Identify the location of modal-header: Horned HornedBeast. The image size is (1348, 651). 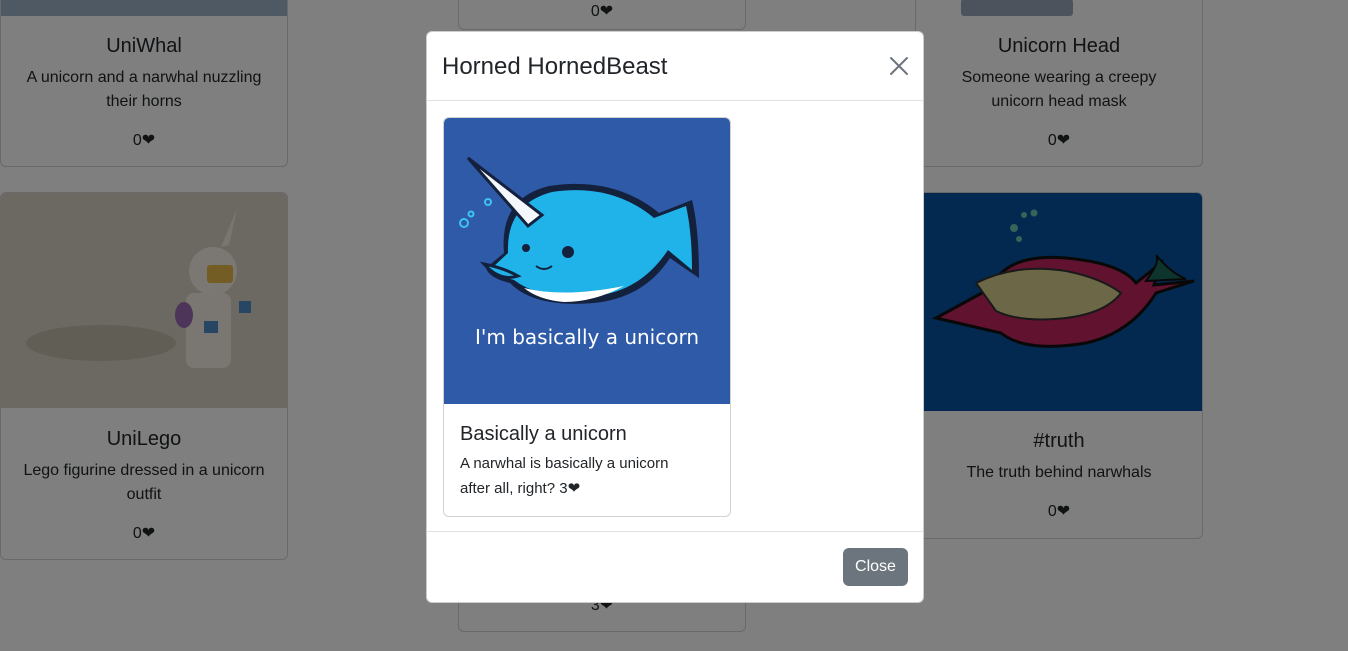
(675, 66).